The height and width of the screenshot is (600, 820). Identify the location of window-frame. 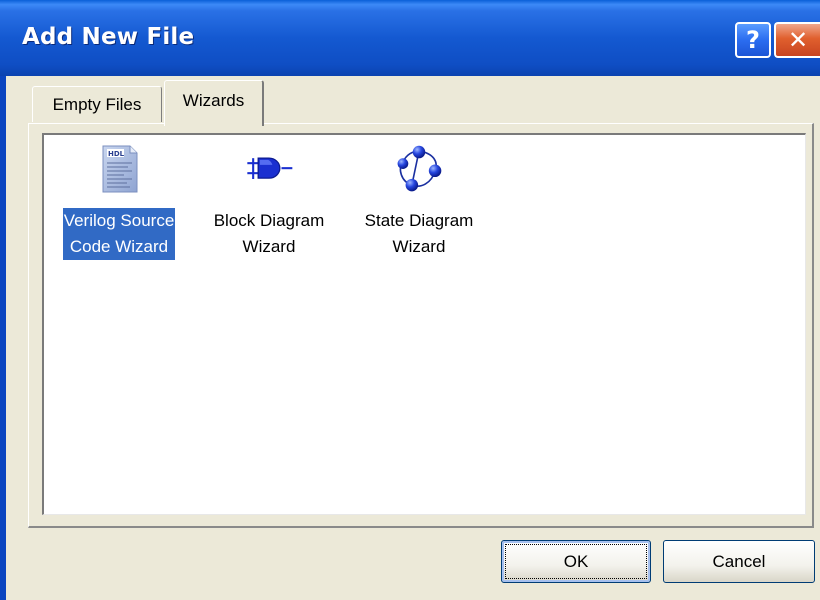
(3, 338).